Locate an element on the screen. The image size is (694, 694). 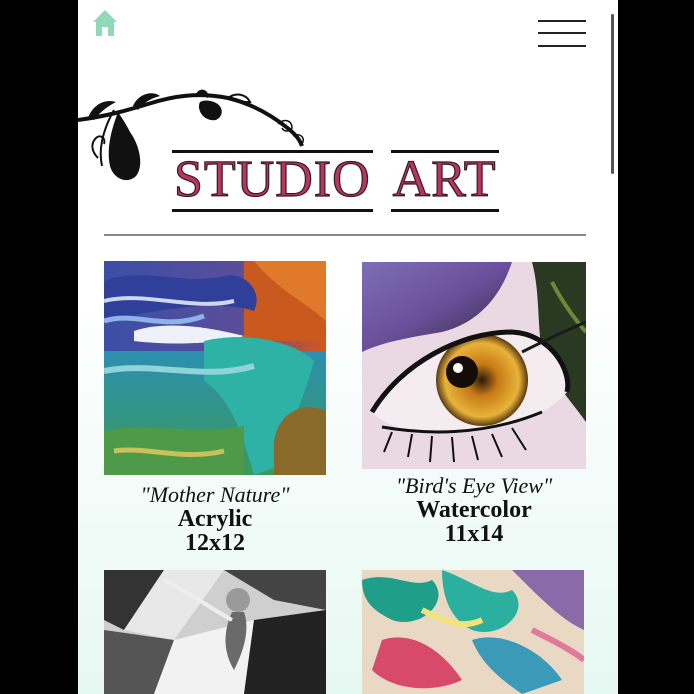
artwork-image-mother-nature is located at coordinates (214, 368).